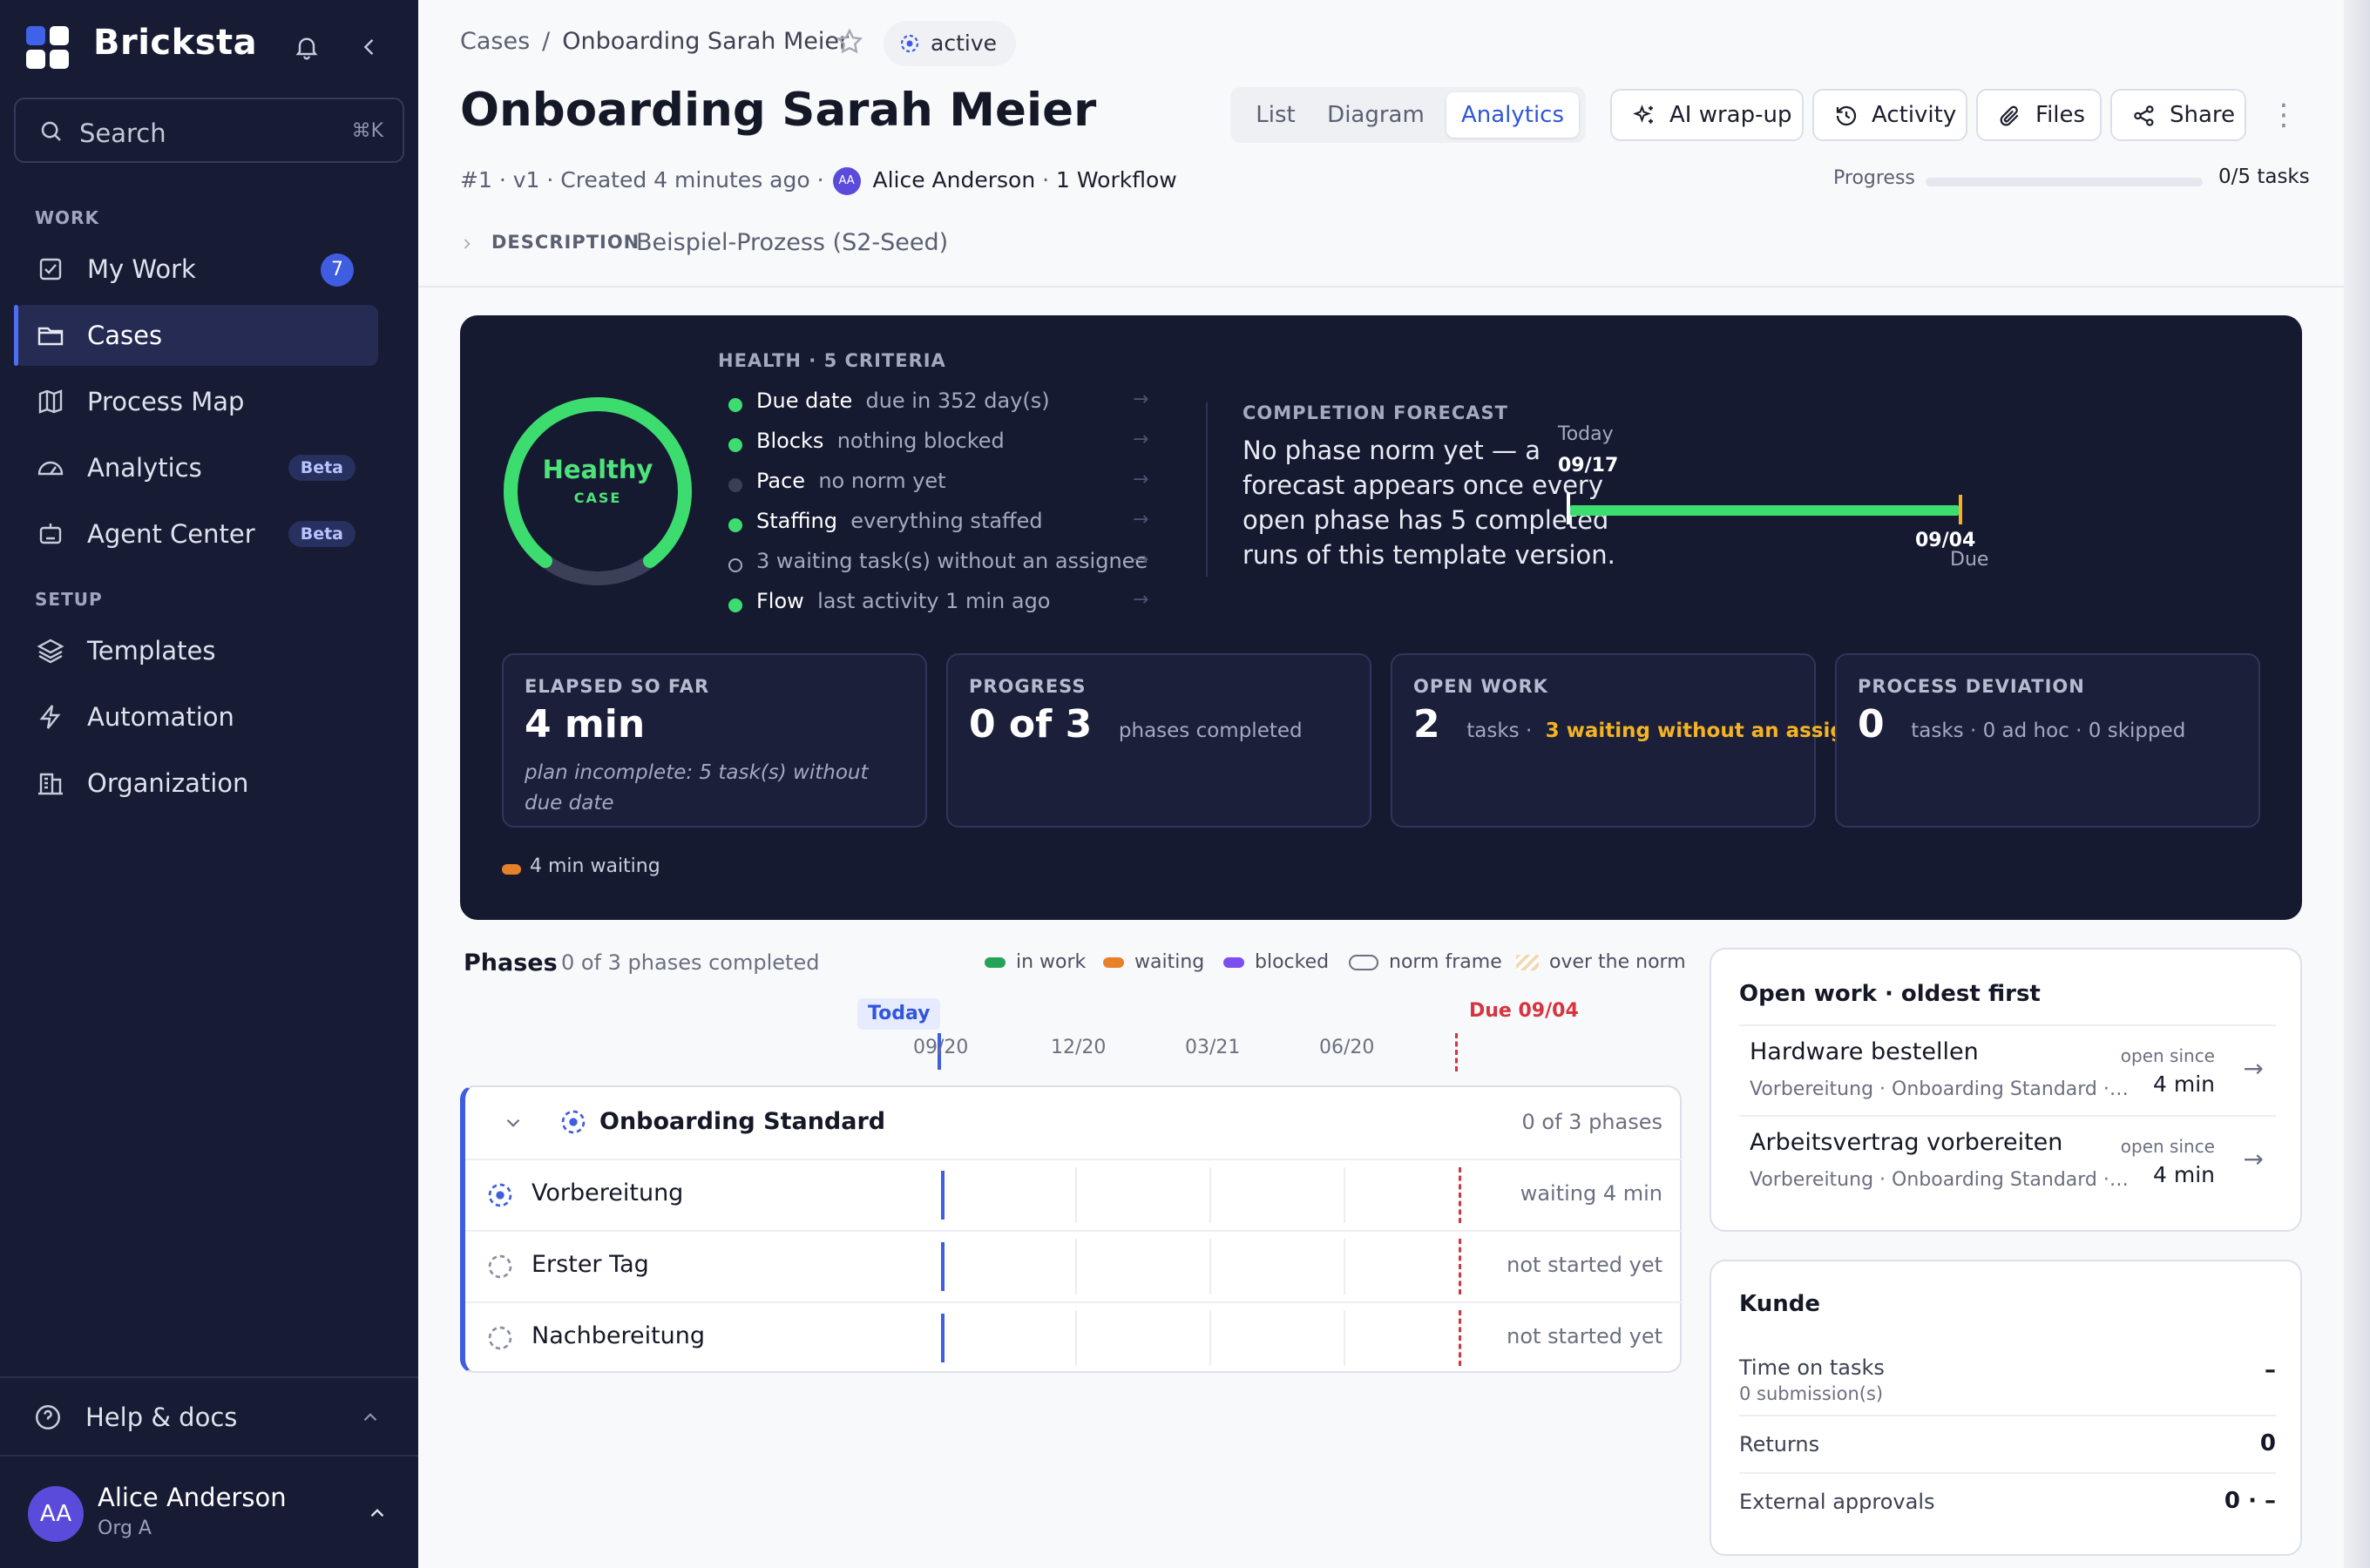 The height and width of the screenshot is (1568, 2370). What do you see at coordinates (735, 605) in the screenshot?
I see `status-dot` at bounding box center [735, 605].